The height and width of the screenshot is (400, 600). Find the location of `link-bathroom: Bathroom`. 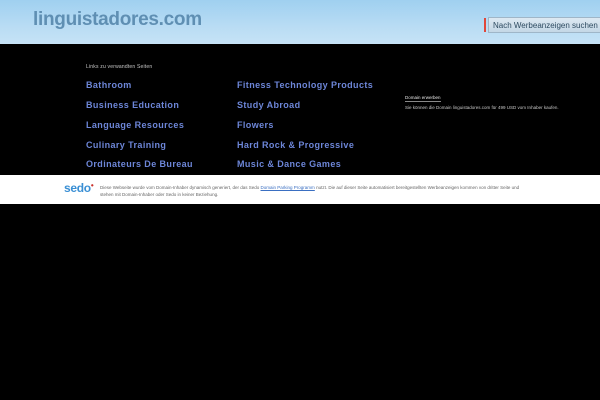

link-bathroom: Bathroom is located at coordinates (109, 85).